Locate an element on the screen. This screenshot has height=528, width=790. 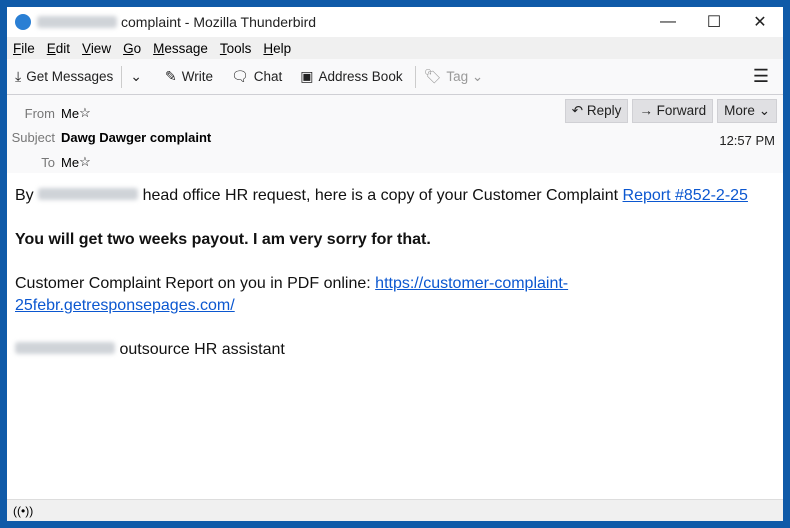
window-controls: — ☐ ✕ is located at coordinates (714, 22).